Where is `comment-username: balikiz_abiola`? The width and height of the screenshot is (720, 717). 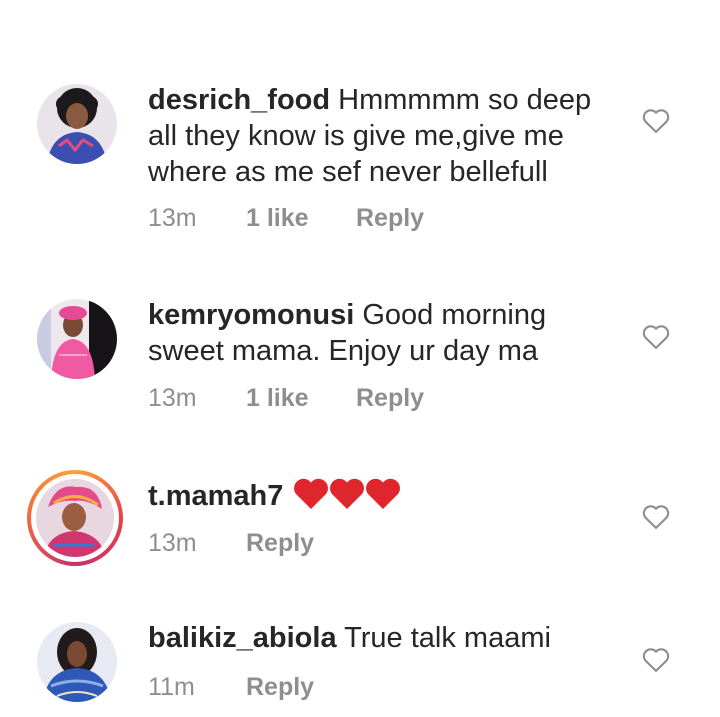
comment-username: balikiz_abiola is located at coordinates (242, 638).